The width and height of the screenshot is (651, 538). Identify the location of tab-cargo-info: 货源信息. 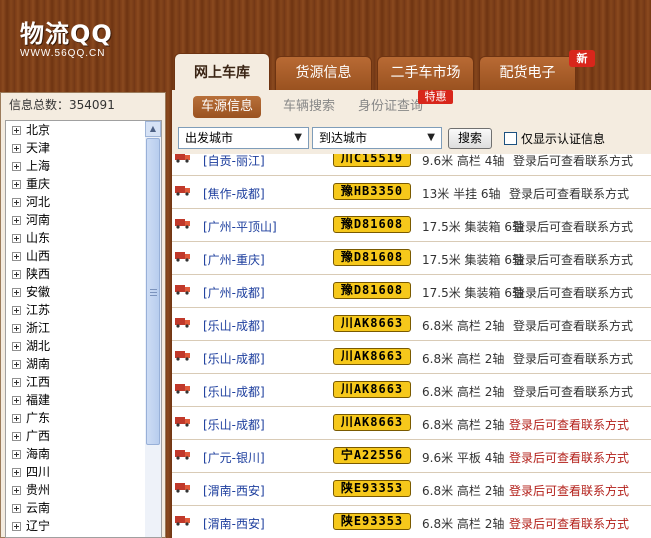
(323, 73).